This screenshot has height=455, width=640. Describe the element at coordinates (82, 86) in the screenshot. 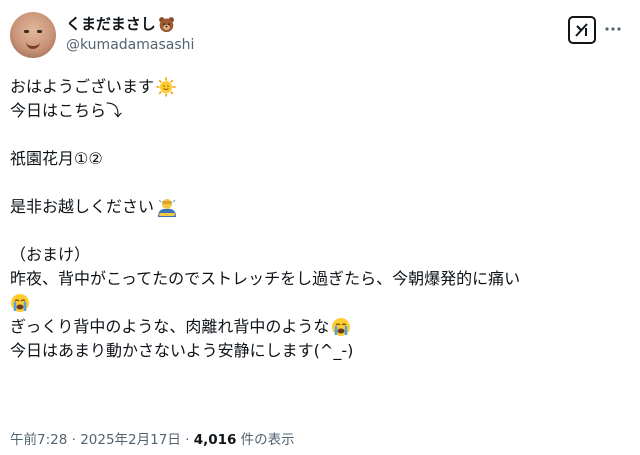

I see `post-line-text: おはようございます` at that location.